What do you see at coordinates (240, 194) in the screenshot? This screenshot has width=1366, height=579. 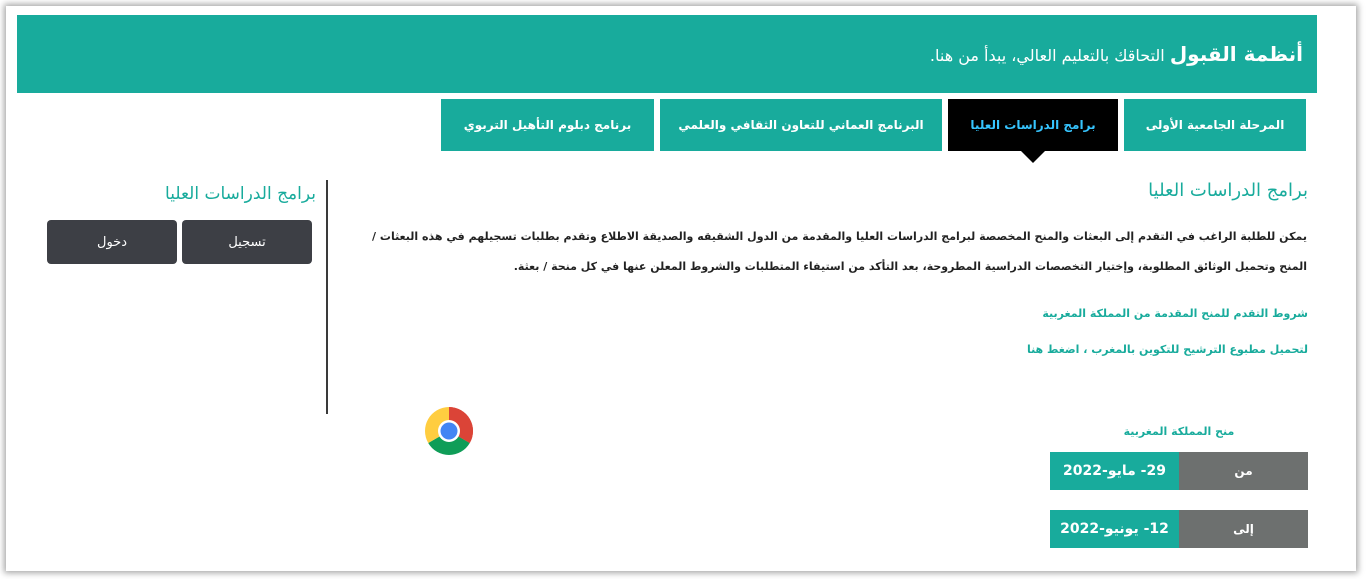 I see `sidebar-title: برامج الدراسات العليا` at bounding box center [240, 194].